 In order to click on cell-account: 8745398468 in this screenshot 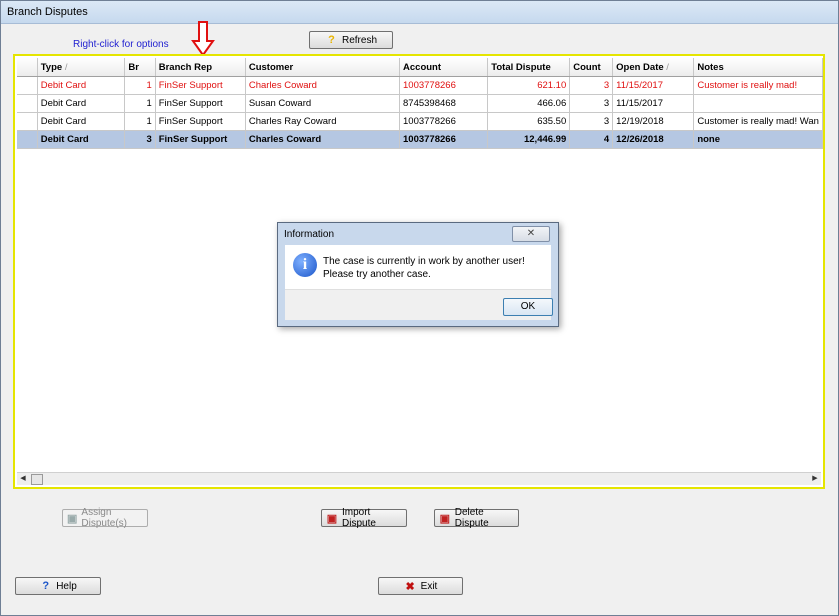, I will do `click(444, 103)`.